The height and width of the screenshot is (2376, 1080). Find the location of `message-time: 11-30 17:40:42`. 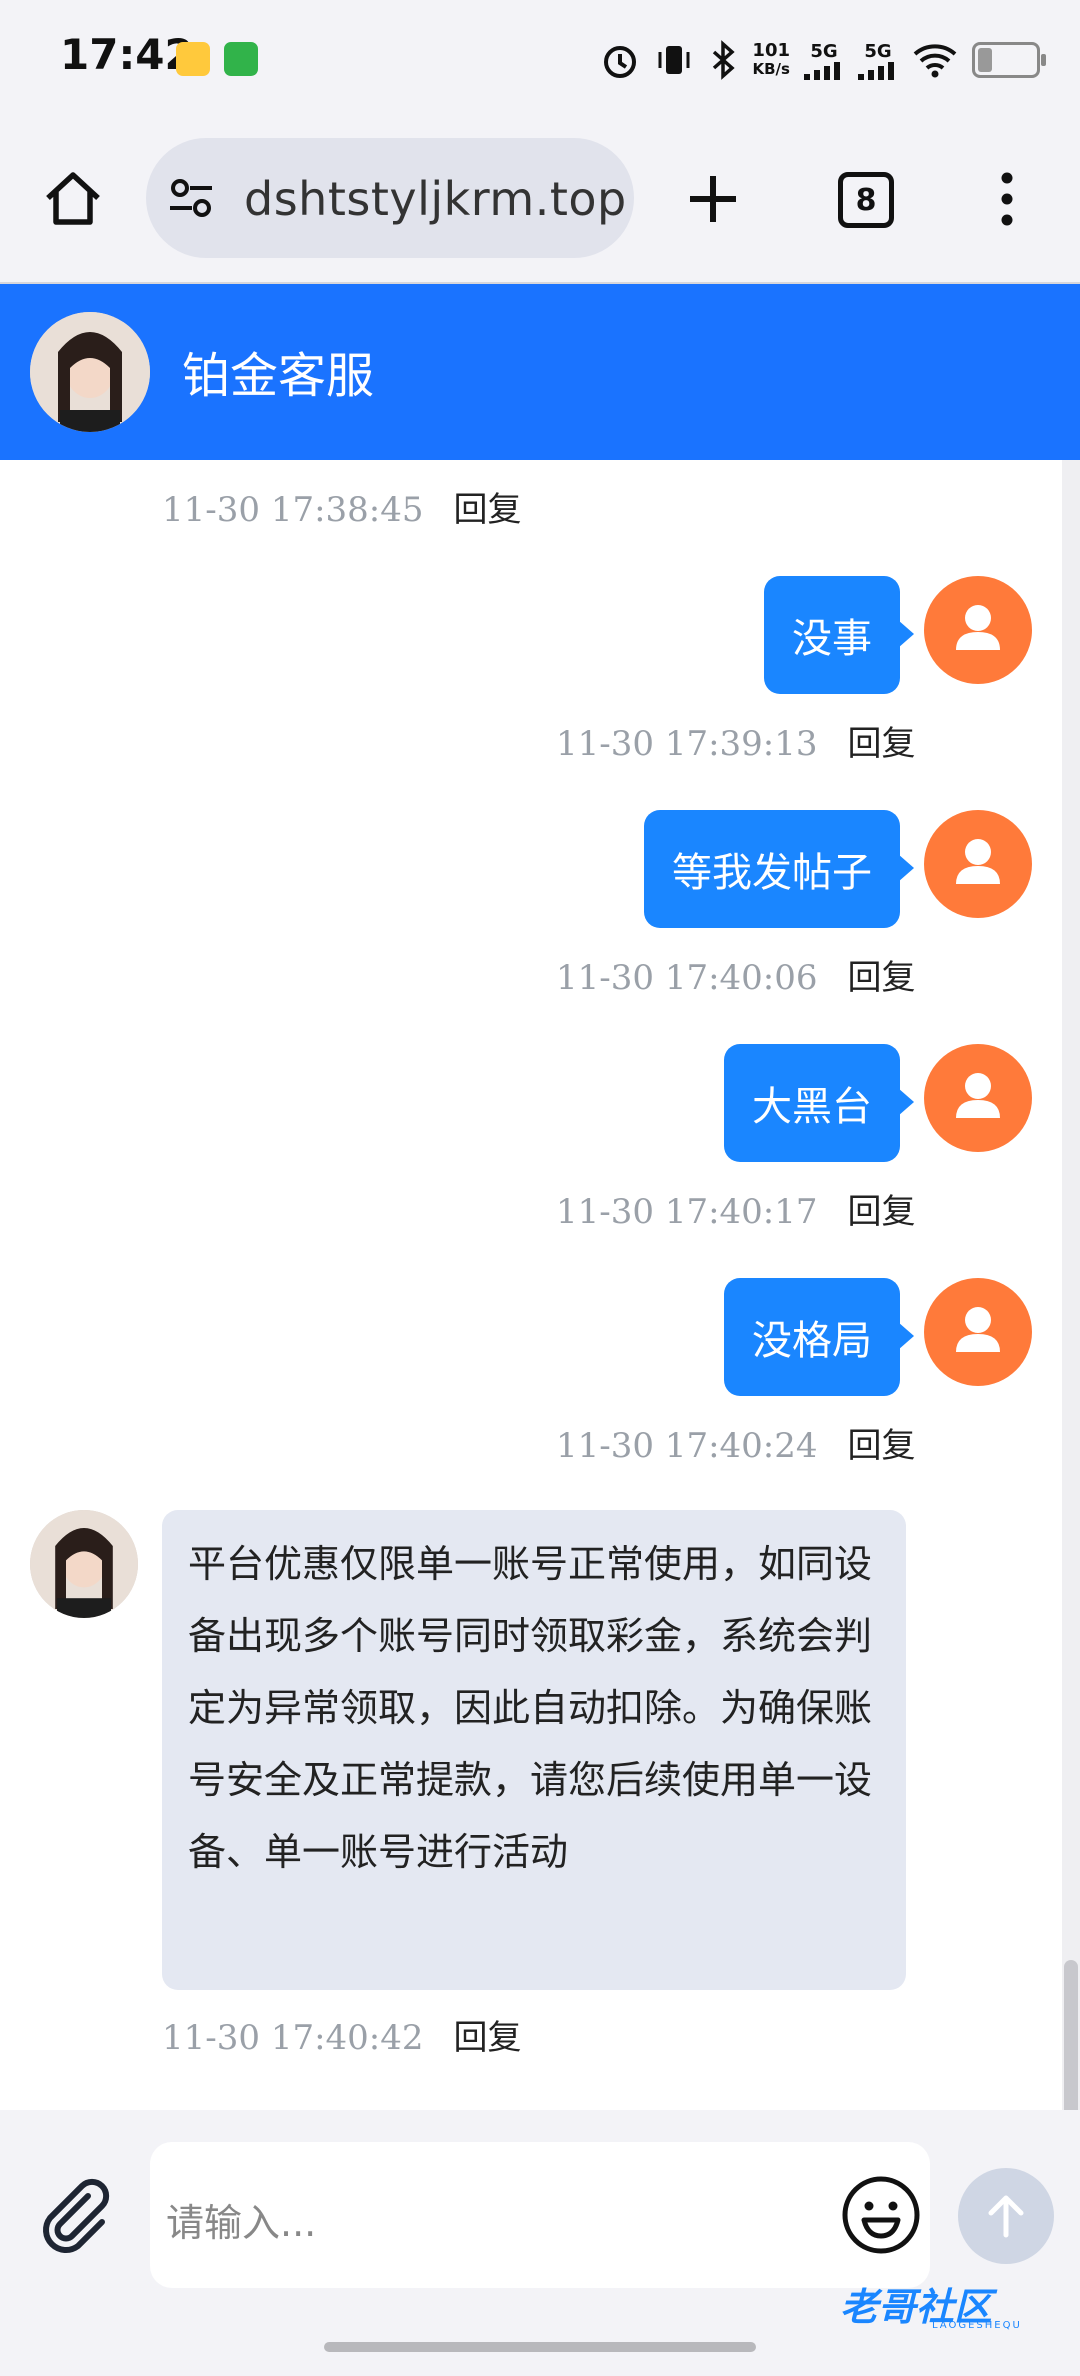

message-time: 11-30 17:40:42 is located at coordinates (293, 2038).